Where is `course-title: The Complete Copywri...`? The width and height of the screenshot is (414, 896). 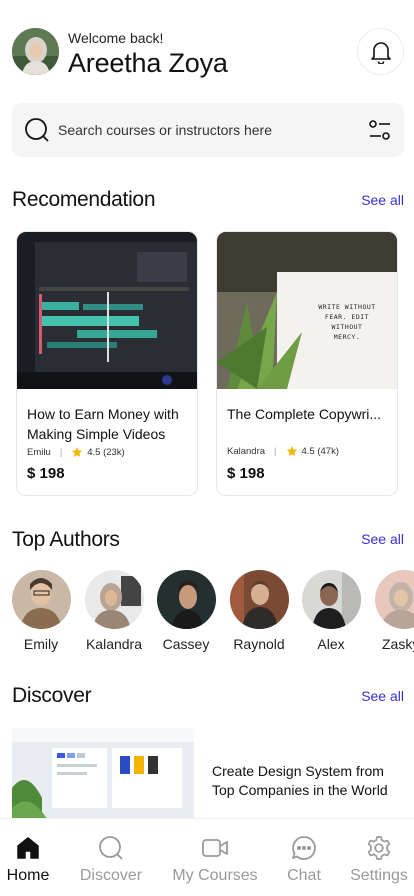 course-title: The Complete Copywri... is located at coordinates (304, 414).